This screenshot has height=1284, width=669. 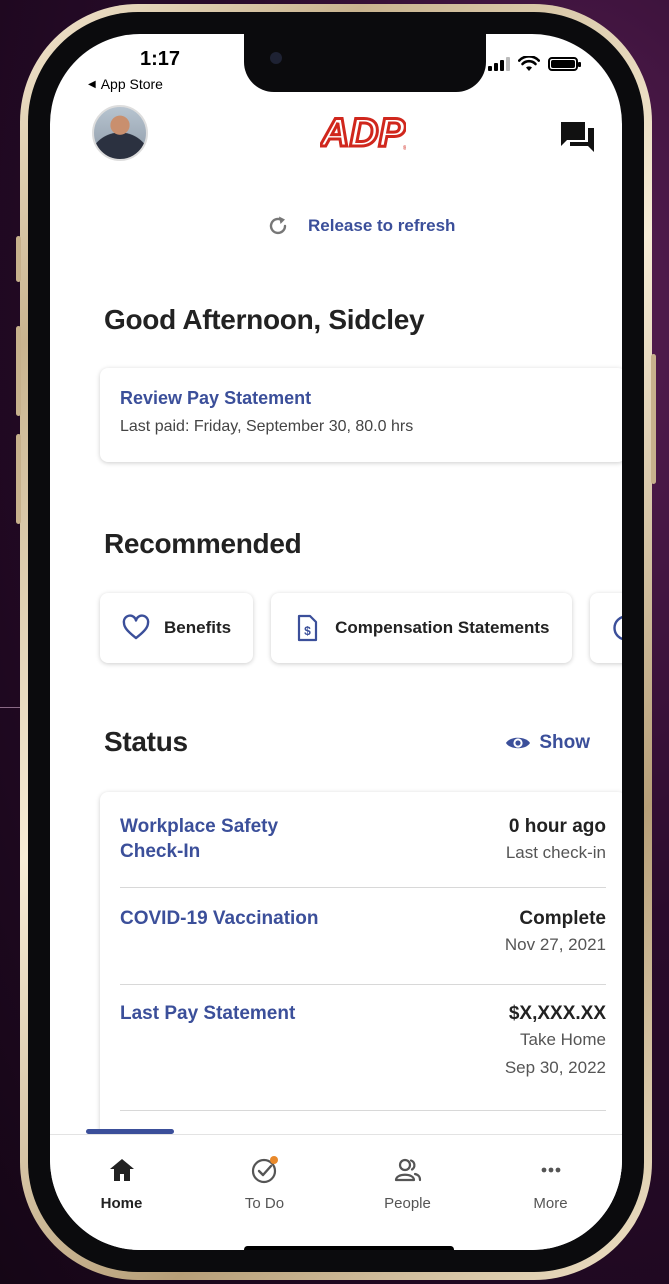 What do you see at coordinates (555, 944) in the screenshot?
I see `row-sub: Nov 27, 2021` at bounding box center [555, 944].